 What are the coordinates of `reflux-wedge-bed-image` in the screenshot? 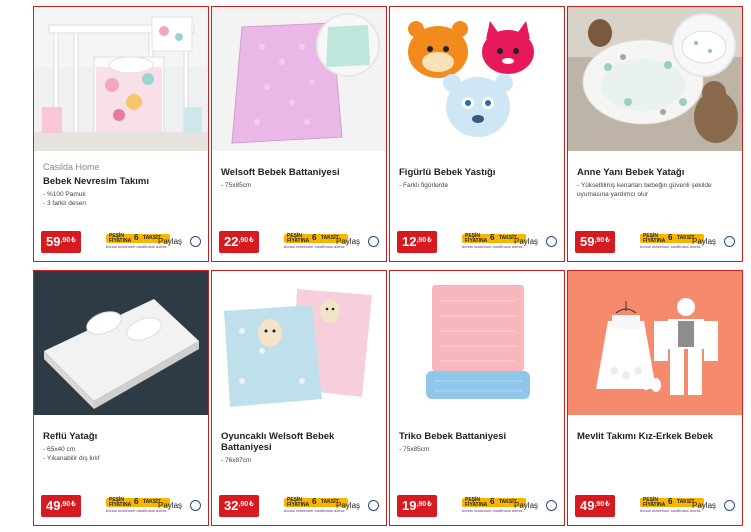 It's located at (121, 343).